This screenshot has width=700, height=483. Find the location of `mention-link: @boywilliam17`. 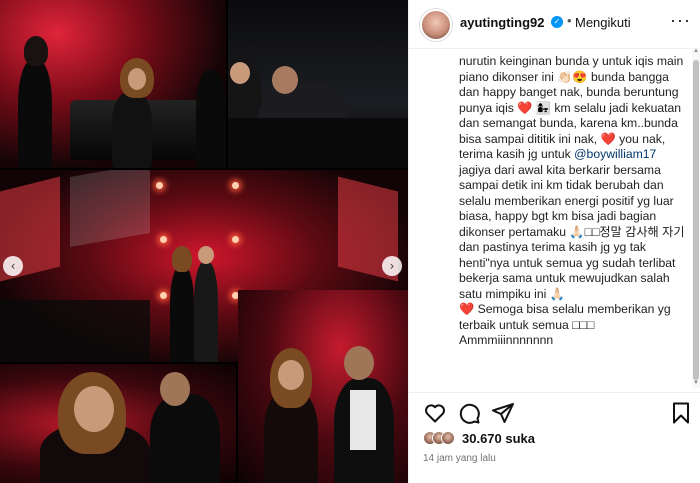

mention-link: @boywilliam17 is located at coordinates (615, 154).